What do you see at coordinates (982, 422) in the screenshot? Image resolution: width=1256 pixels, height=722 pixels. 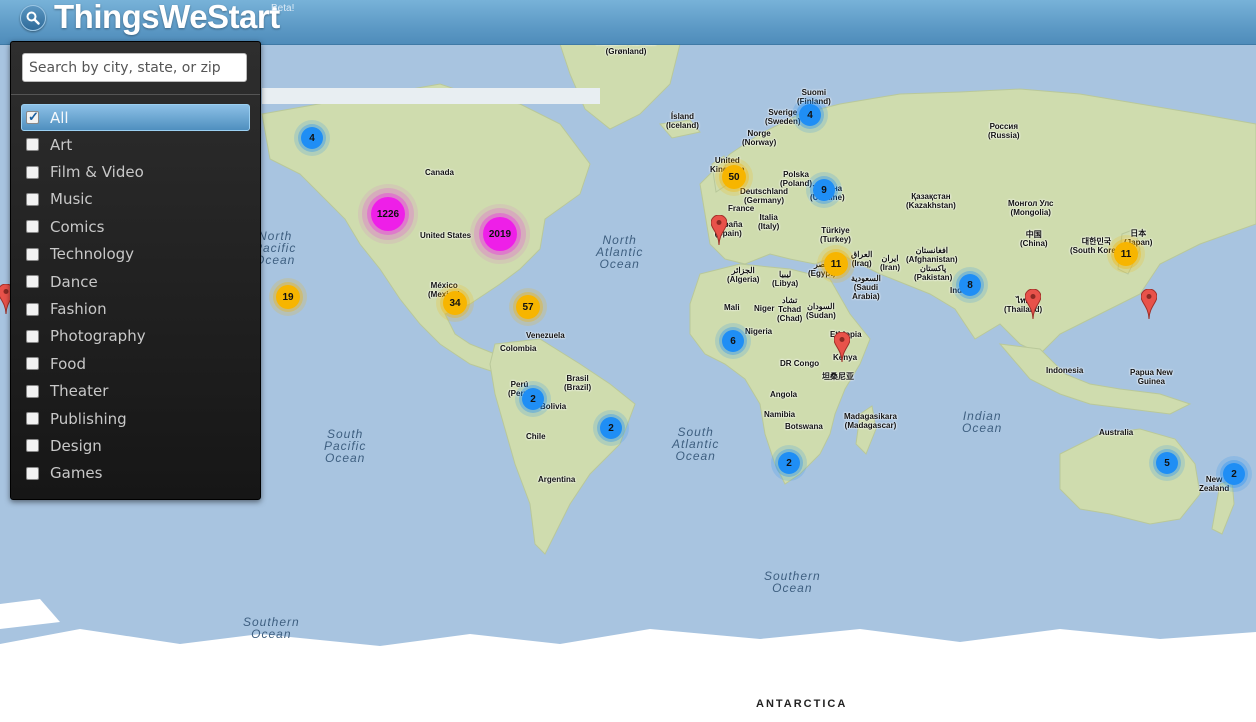 I see `label-indian: Indian Ocean` at bounding box center [982, 422].